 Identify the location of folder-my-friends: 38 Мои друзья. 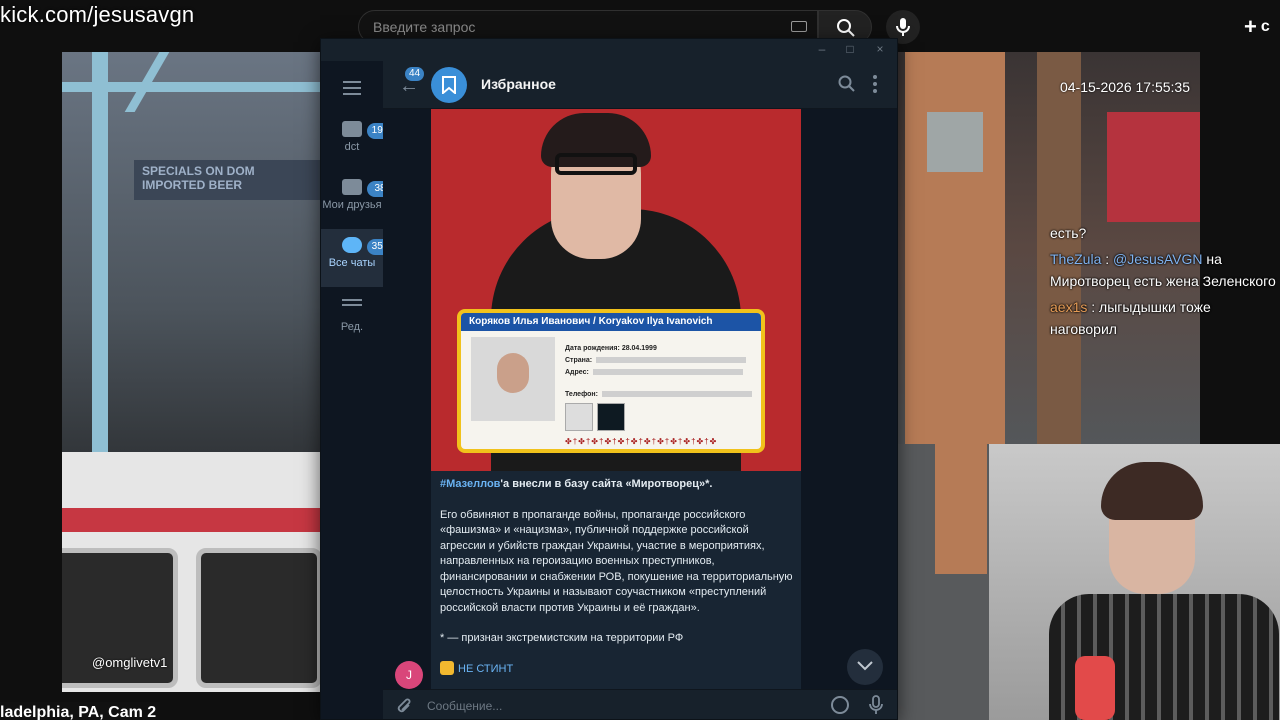
(357, 200).